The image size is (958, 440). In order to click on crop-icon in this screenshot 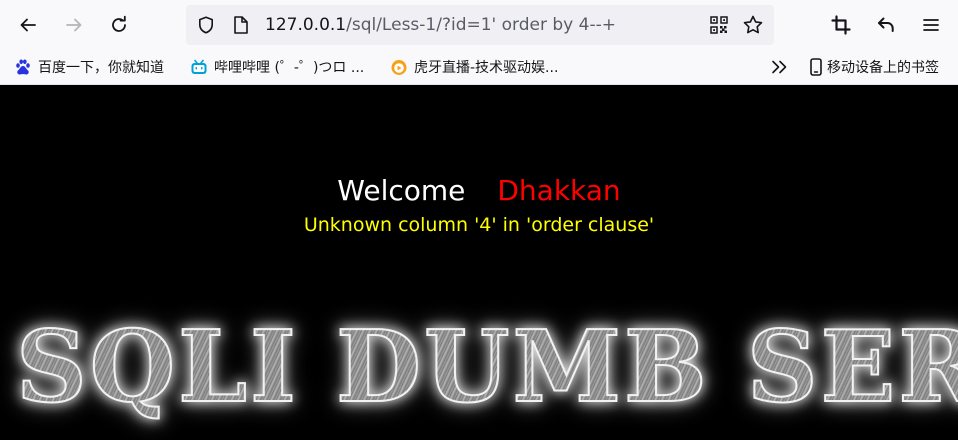, I will do `click(841, 25)`.